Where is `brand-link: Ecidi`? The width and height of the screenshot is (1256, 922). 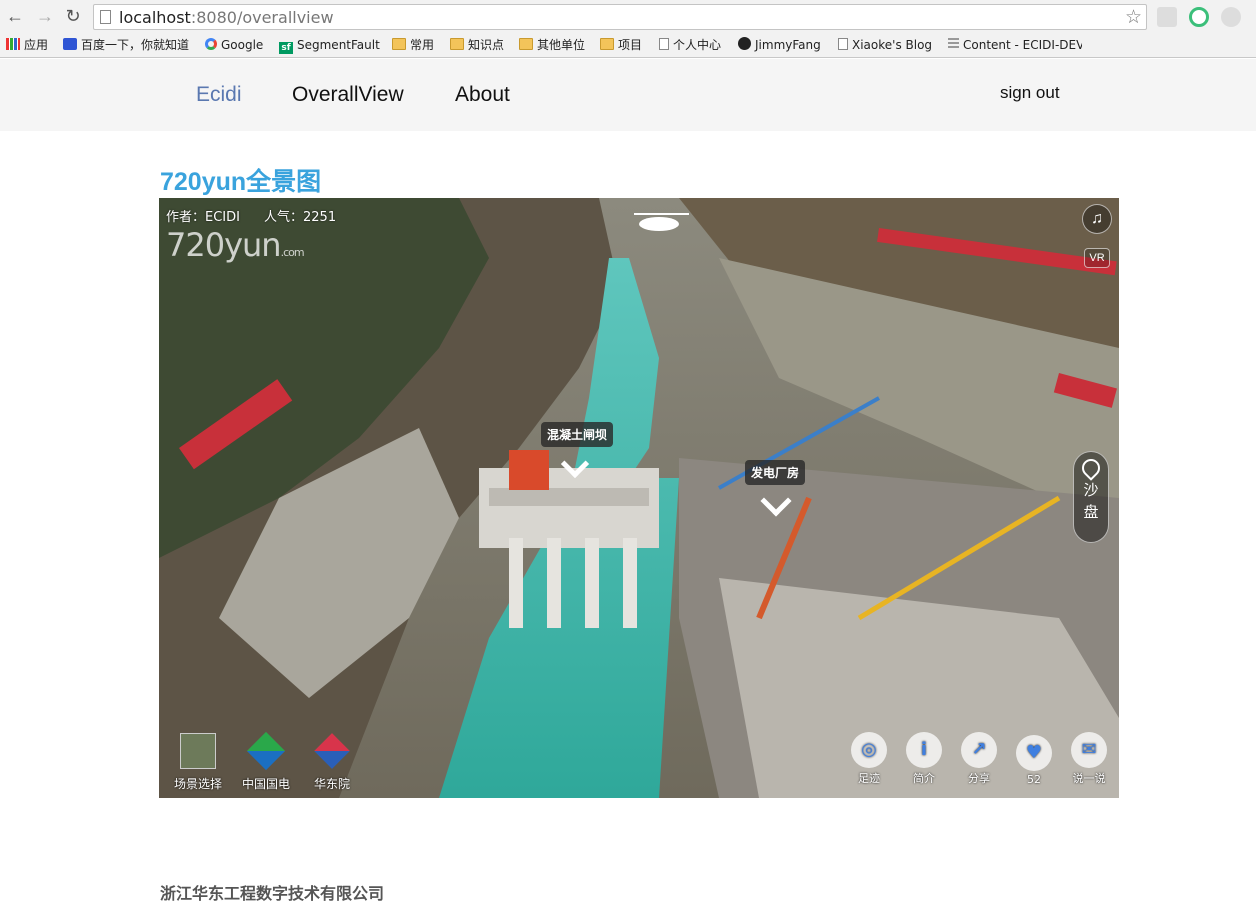 brand-link: Ecidi is located at coordinates (219, 95).